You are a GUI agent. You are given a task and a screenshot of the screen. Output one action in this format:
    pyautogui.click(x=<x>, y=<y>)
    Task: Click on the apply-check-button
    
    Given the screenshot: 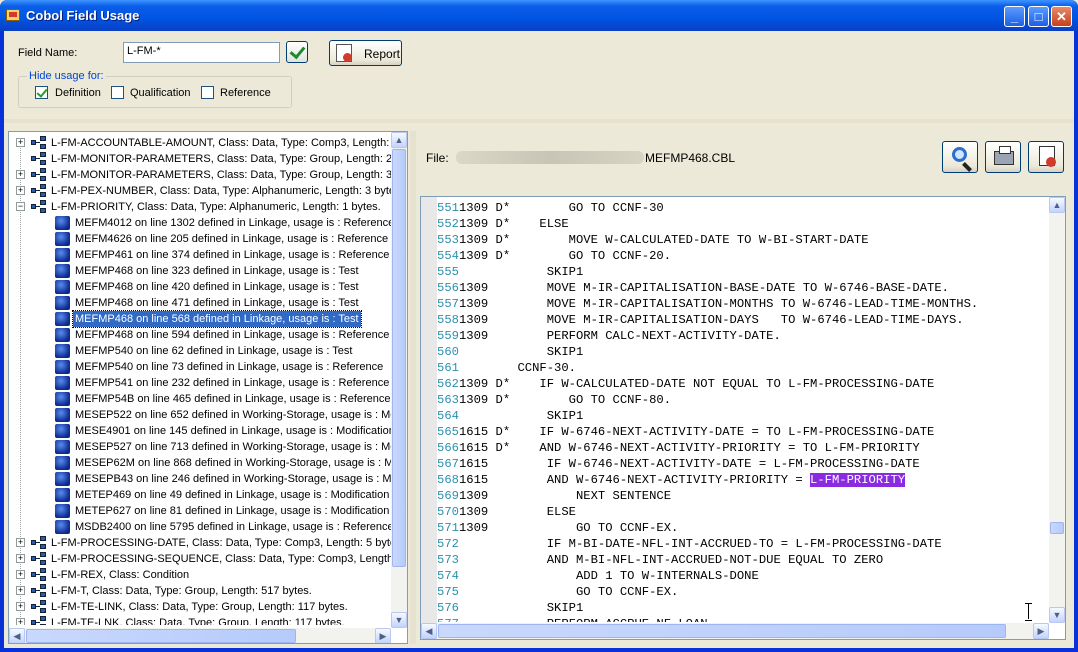 What is the action you would take?
    pyautogui.click(x=297, y=52)
    